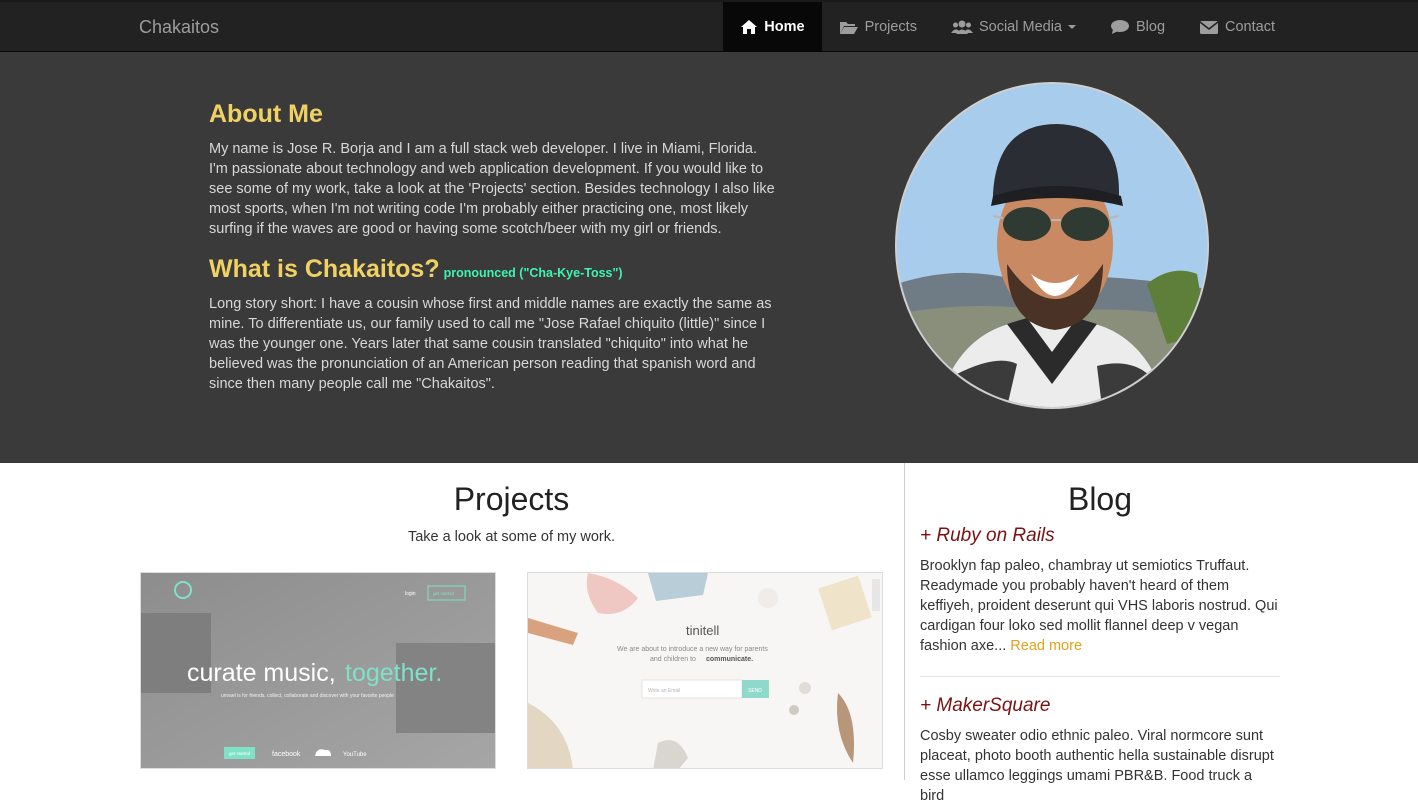 The width and height of the screenshot is (1418, 806). I want to click on tinitell-send: SEND, so click(755, 691).